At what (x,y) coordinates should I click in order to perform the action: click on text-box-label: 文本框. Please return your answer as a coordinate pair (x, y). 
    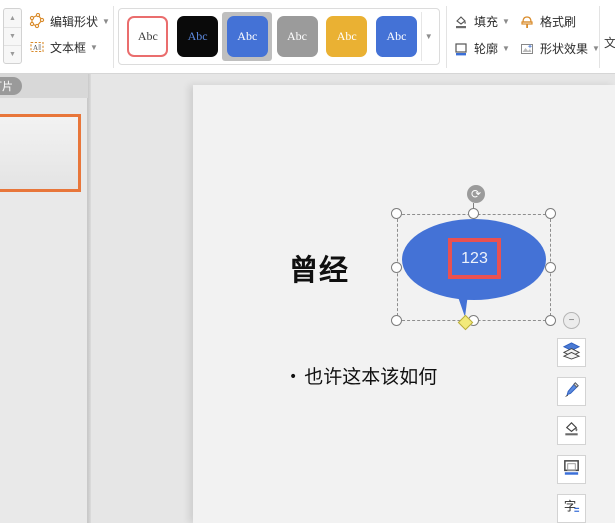
    Looking at the image, I should click on (68, 47).